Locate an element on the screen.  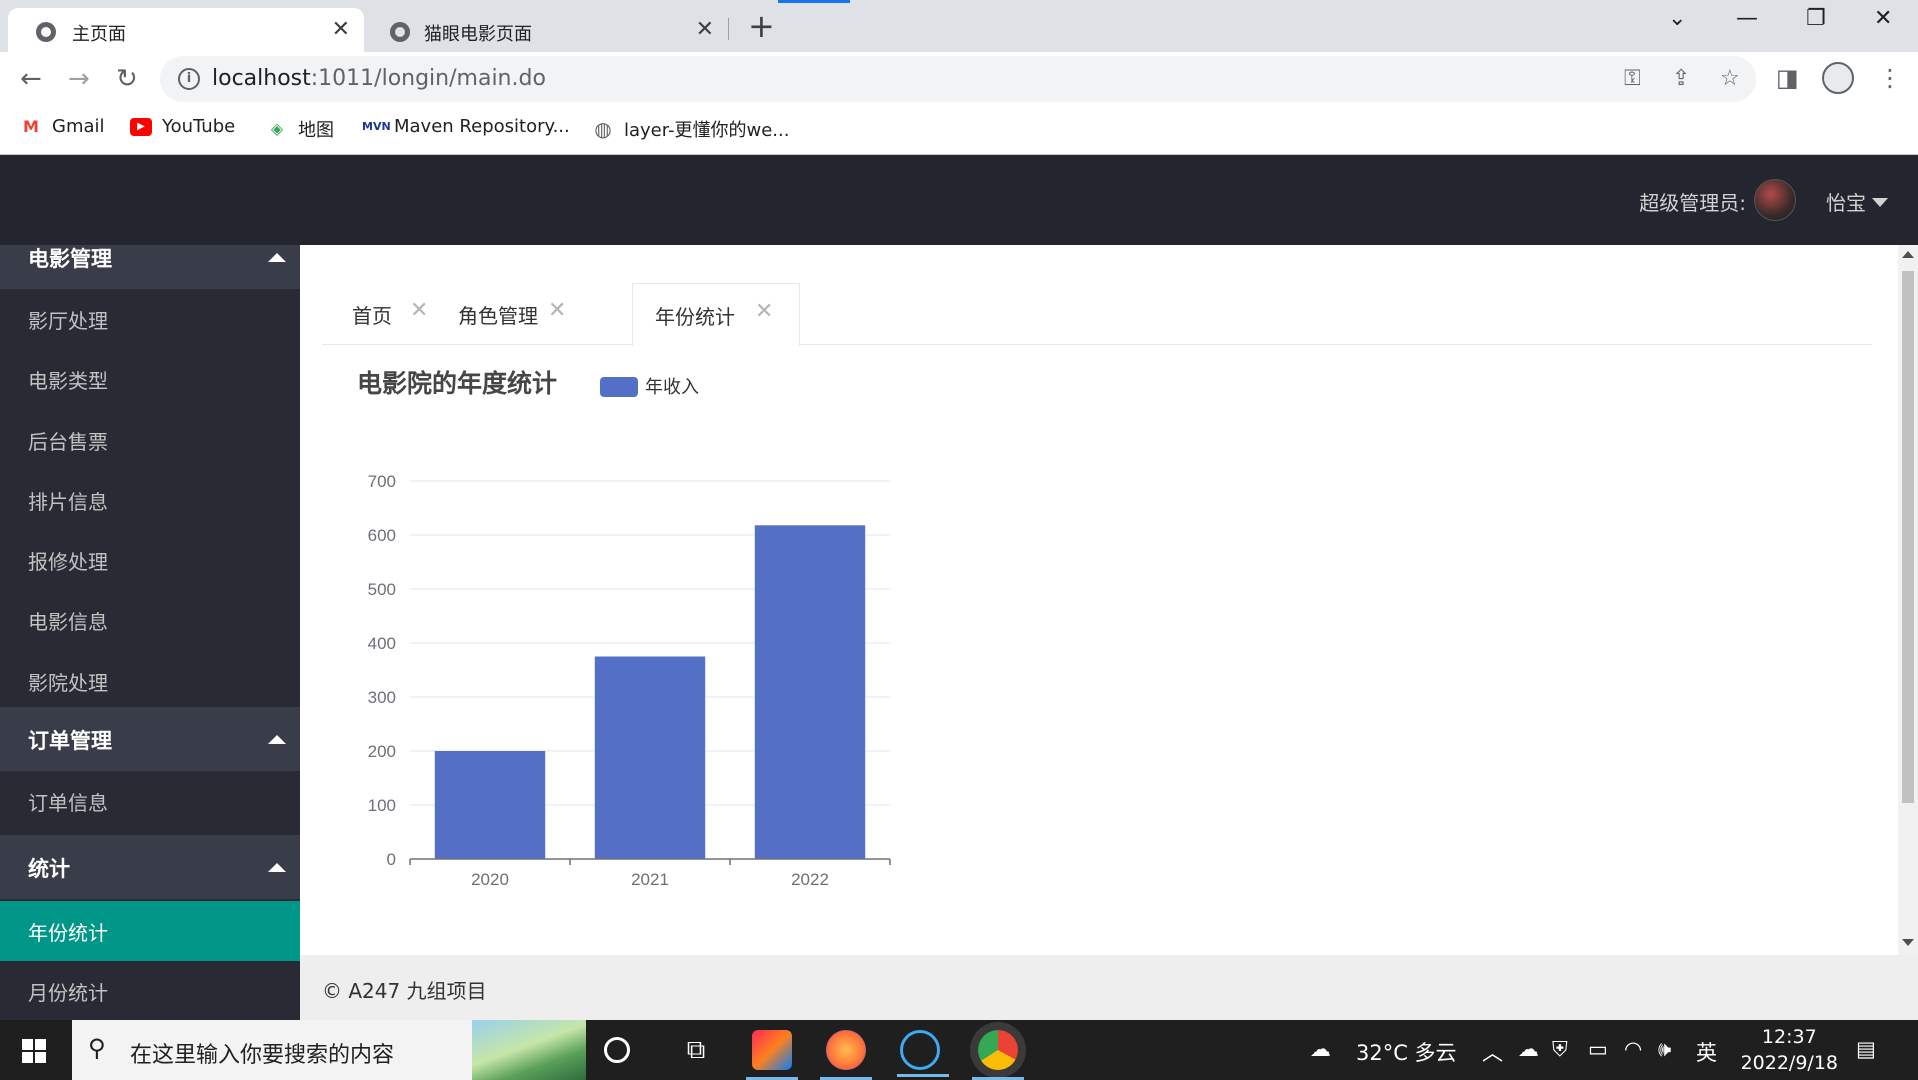
security-icon: ⛨ is located at coordinates (1560, 1049).